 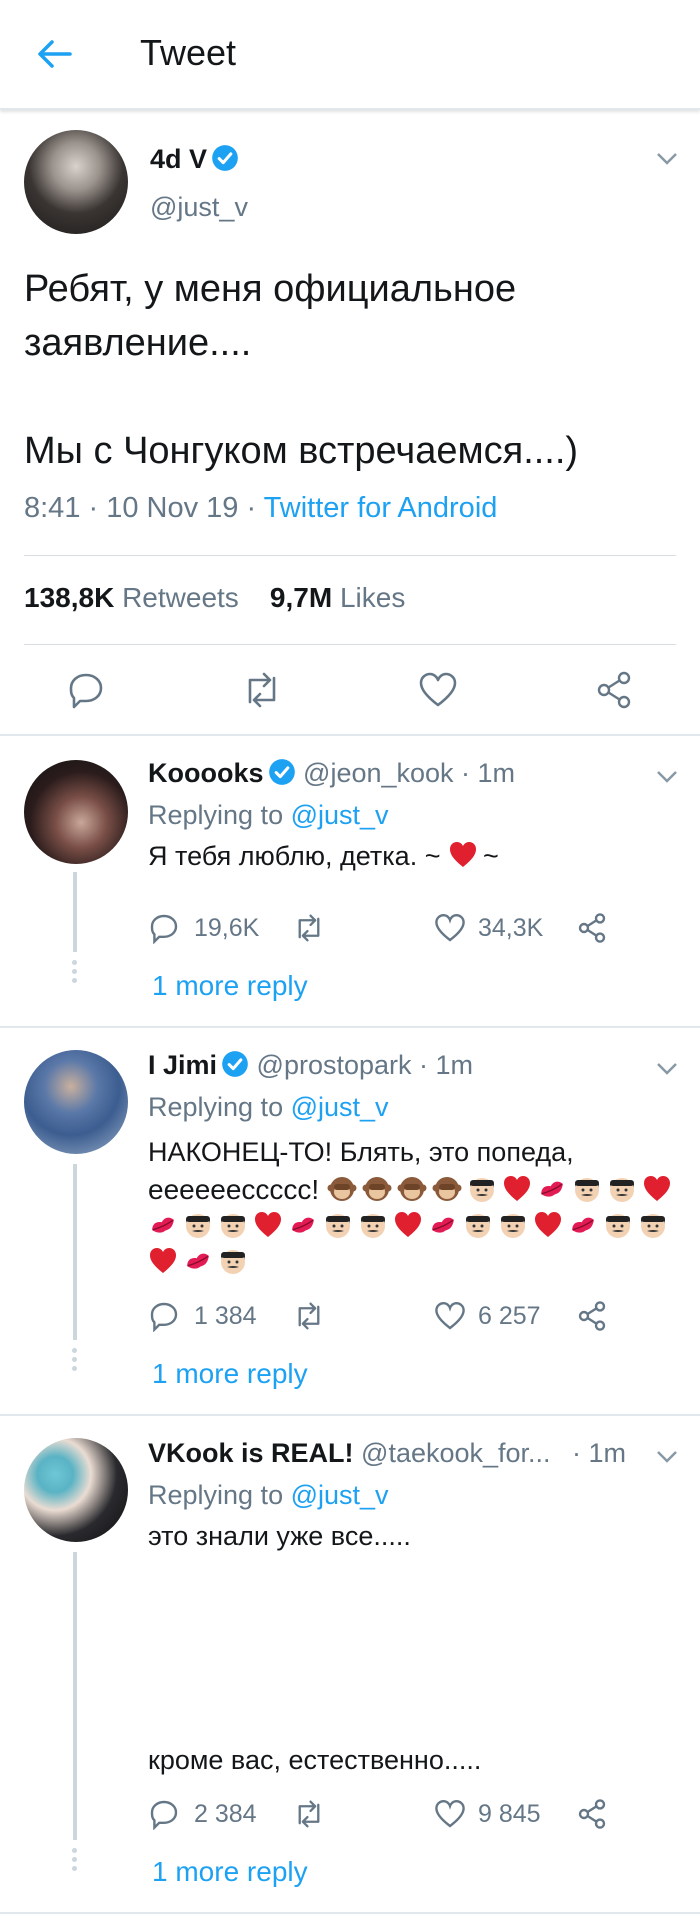 What do you see at coordinates (227, 928) in the screenshot?
I see `reply-count: 19,6K` at bounding box center [227, 928].